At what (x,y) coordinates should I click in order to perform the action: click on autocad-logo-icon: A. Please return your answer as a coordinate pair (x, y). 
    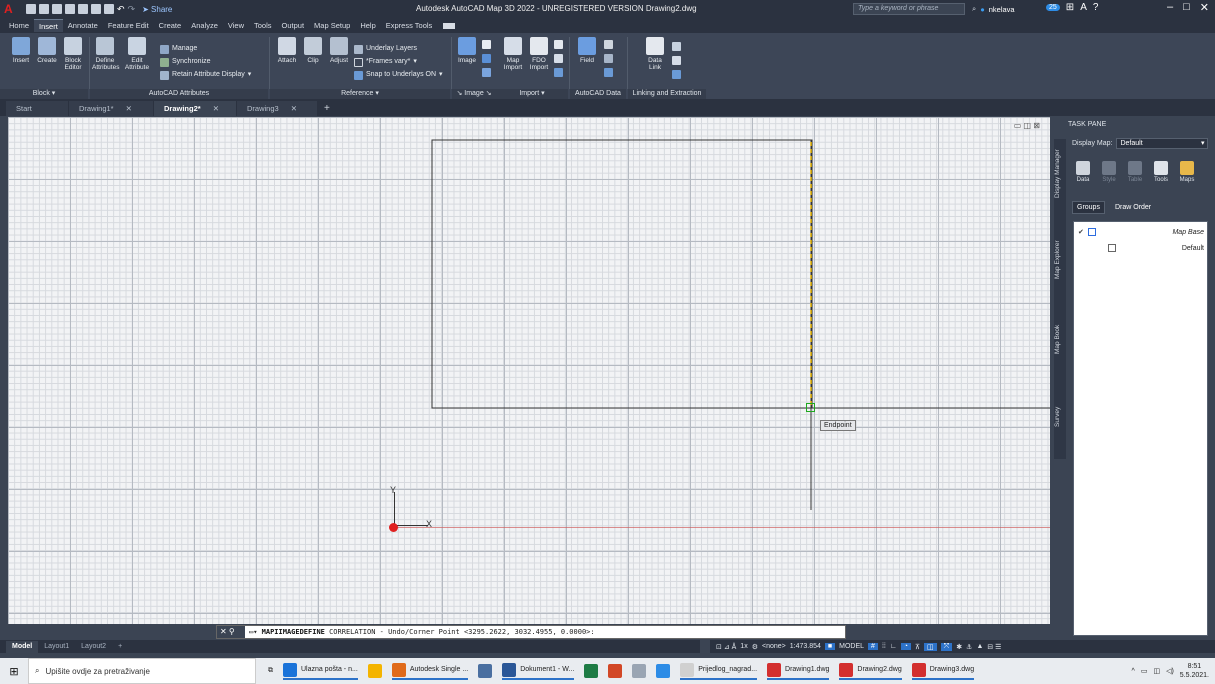
    Looking at the image, I should click on (12, 9).